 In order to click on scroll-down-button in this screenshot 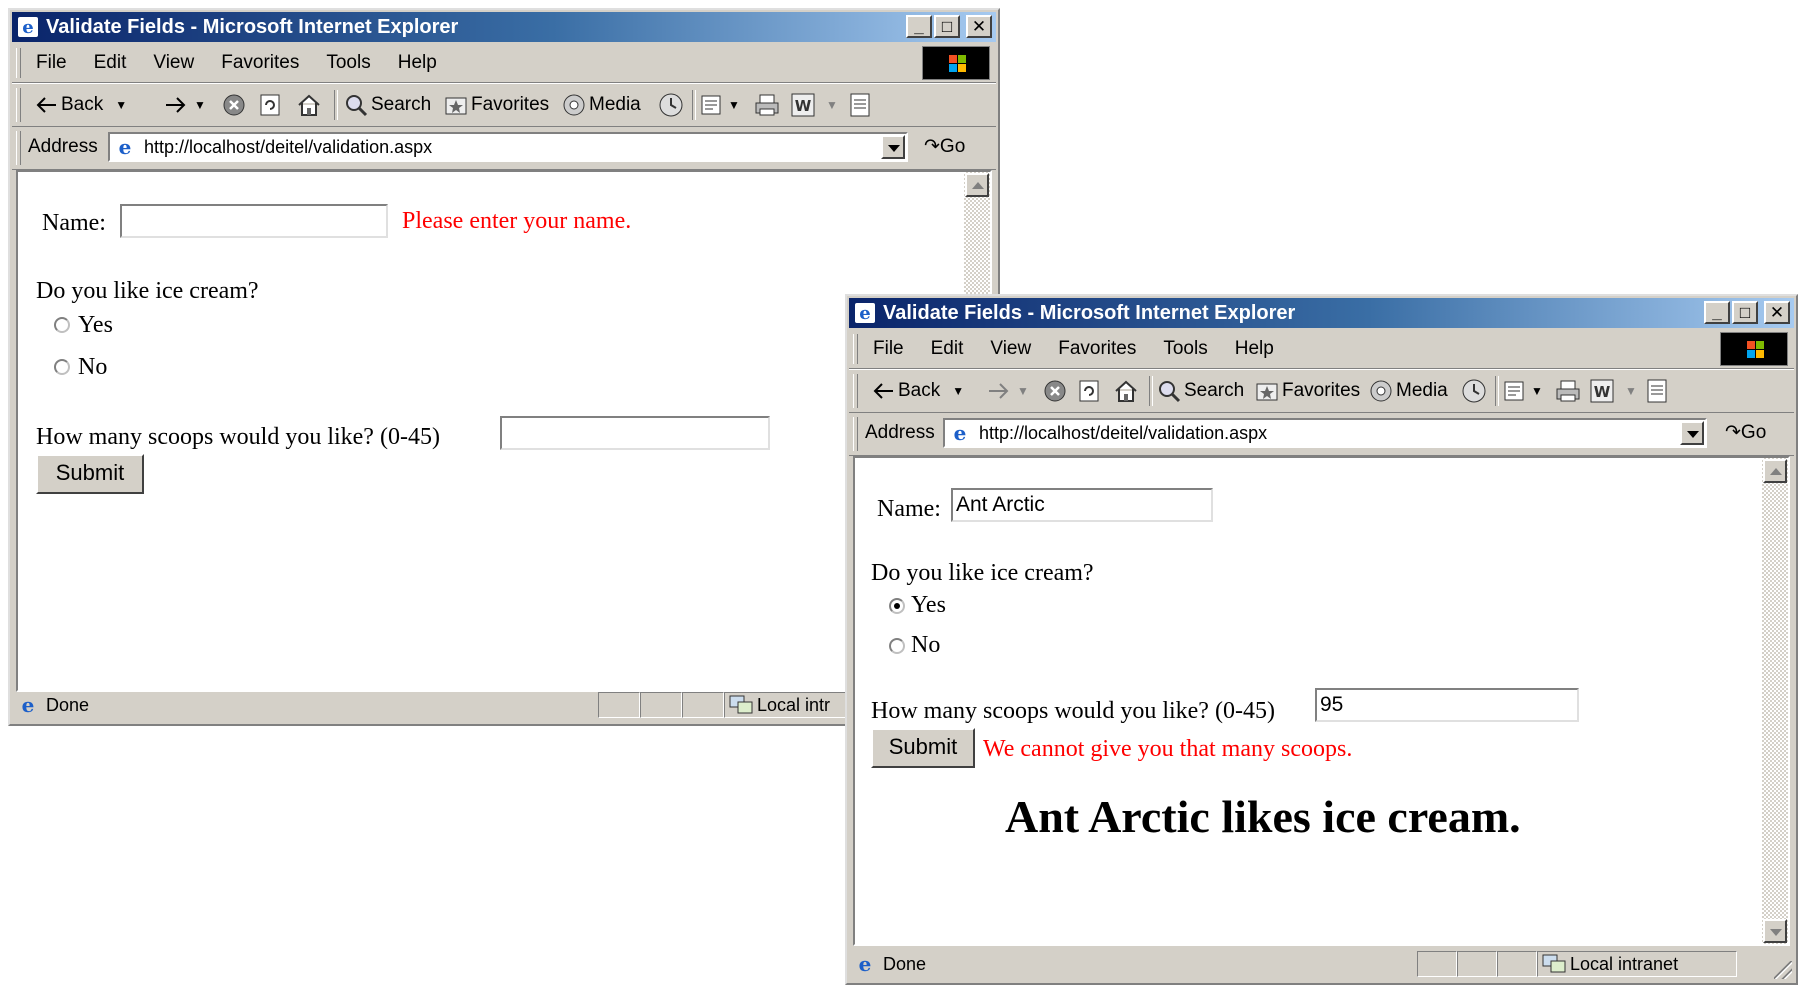, I will do `click(1775, 931)`.